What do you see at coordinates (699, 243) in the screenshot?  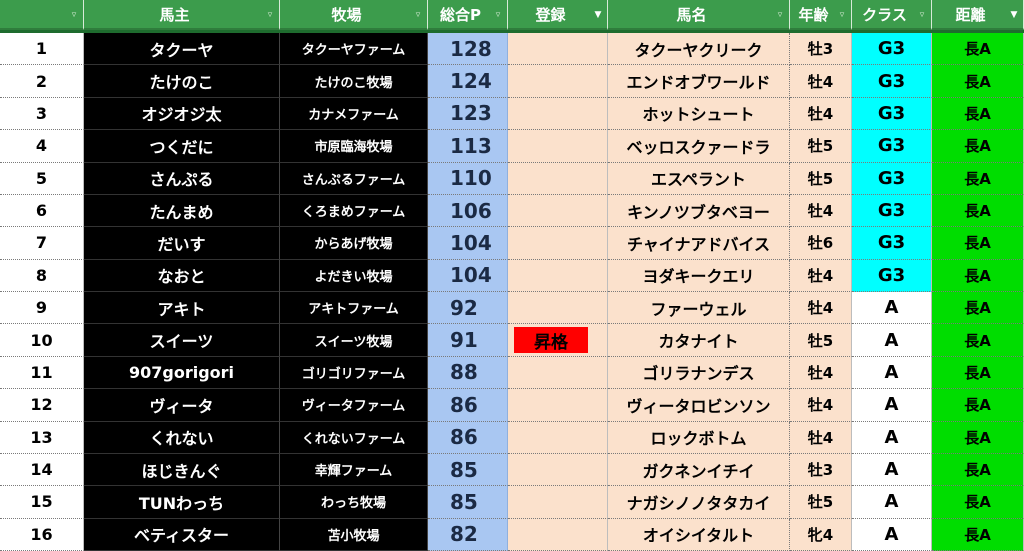 I see `horse-name-cell: チャイナアドバイス` at bounding box center [699, 243].